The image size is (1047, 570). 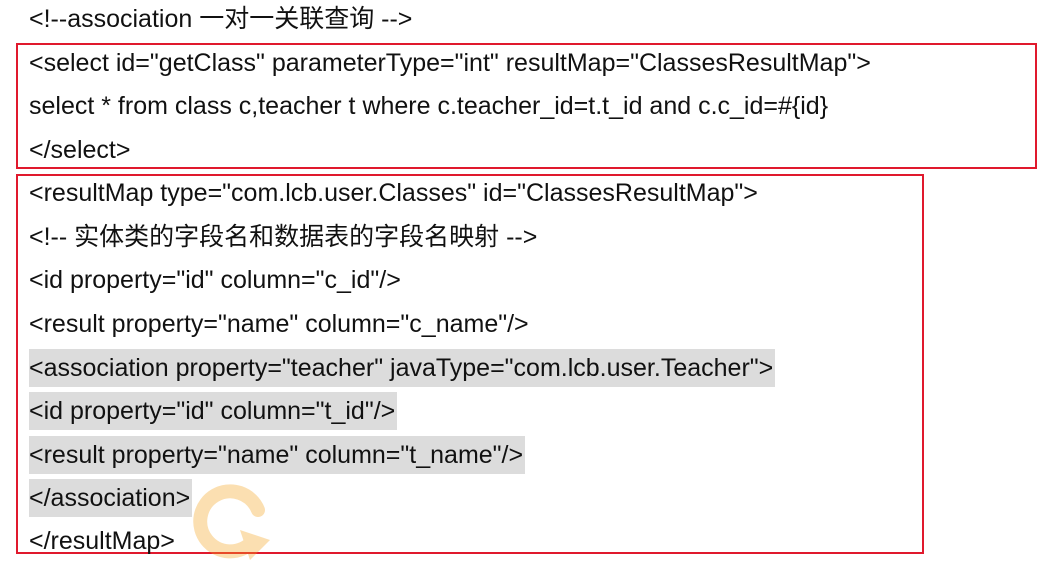 What do you see at coordinates (80, 150) in the screenshot?
I see `select-close-tag-line: </select>` at bounding box center [80, 150].